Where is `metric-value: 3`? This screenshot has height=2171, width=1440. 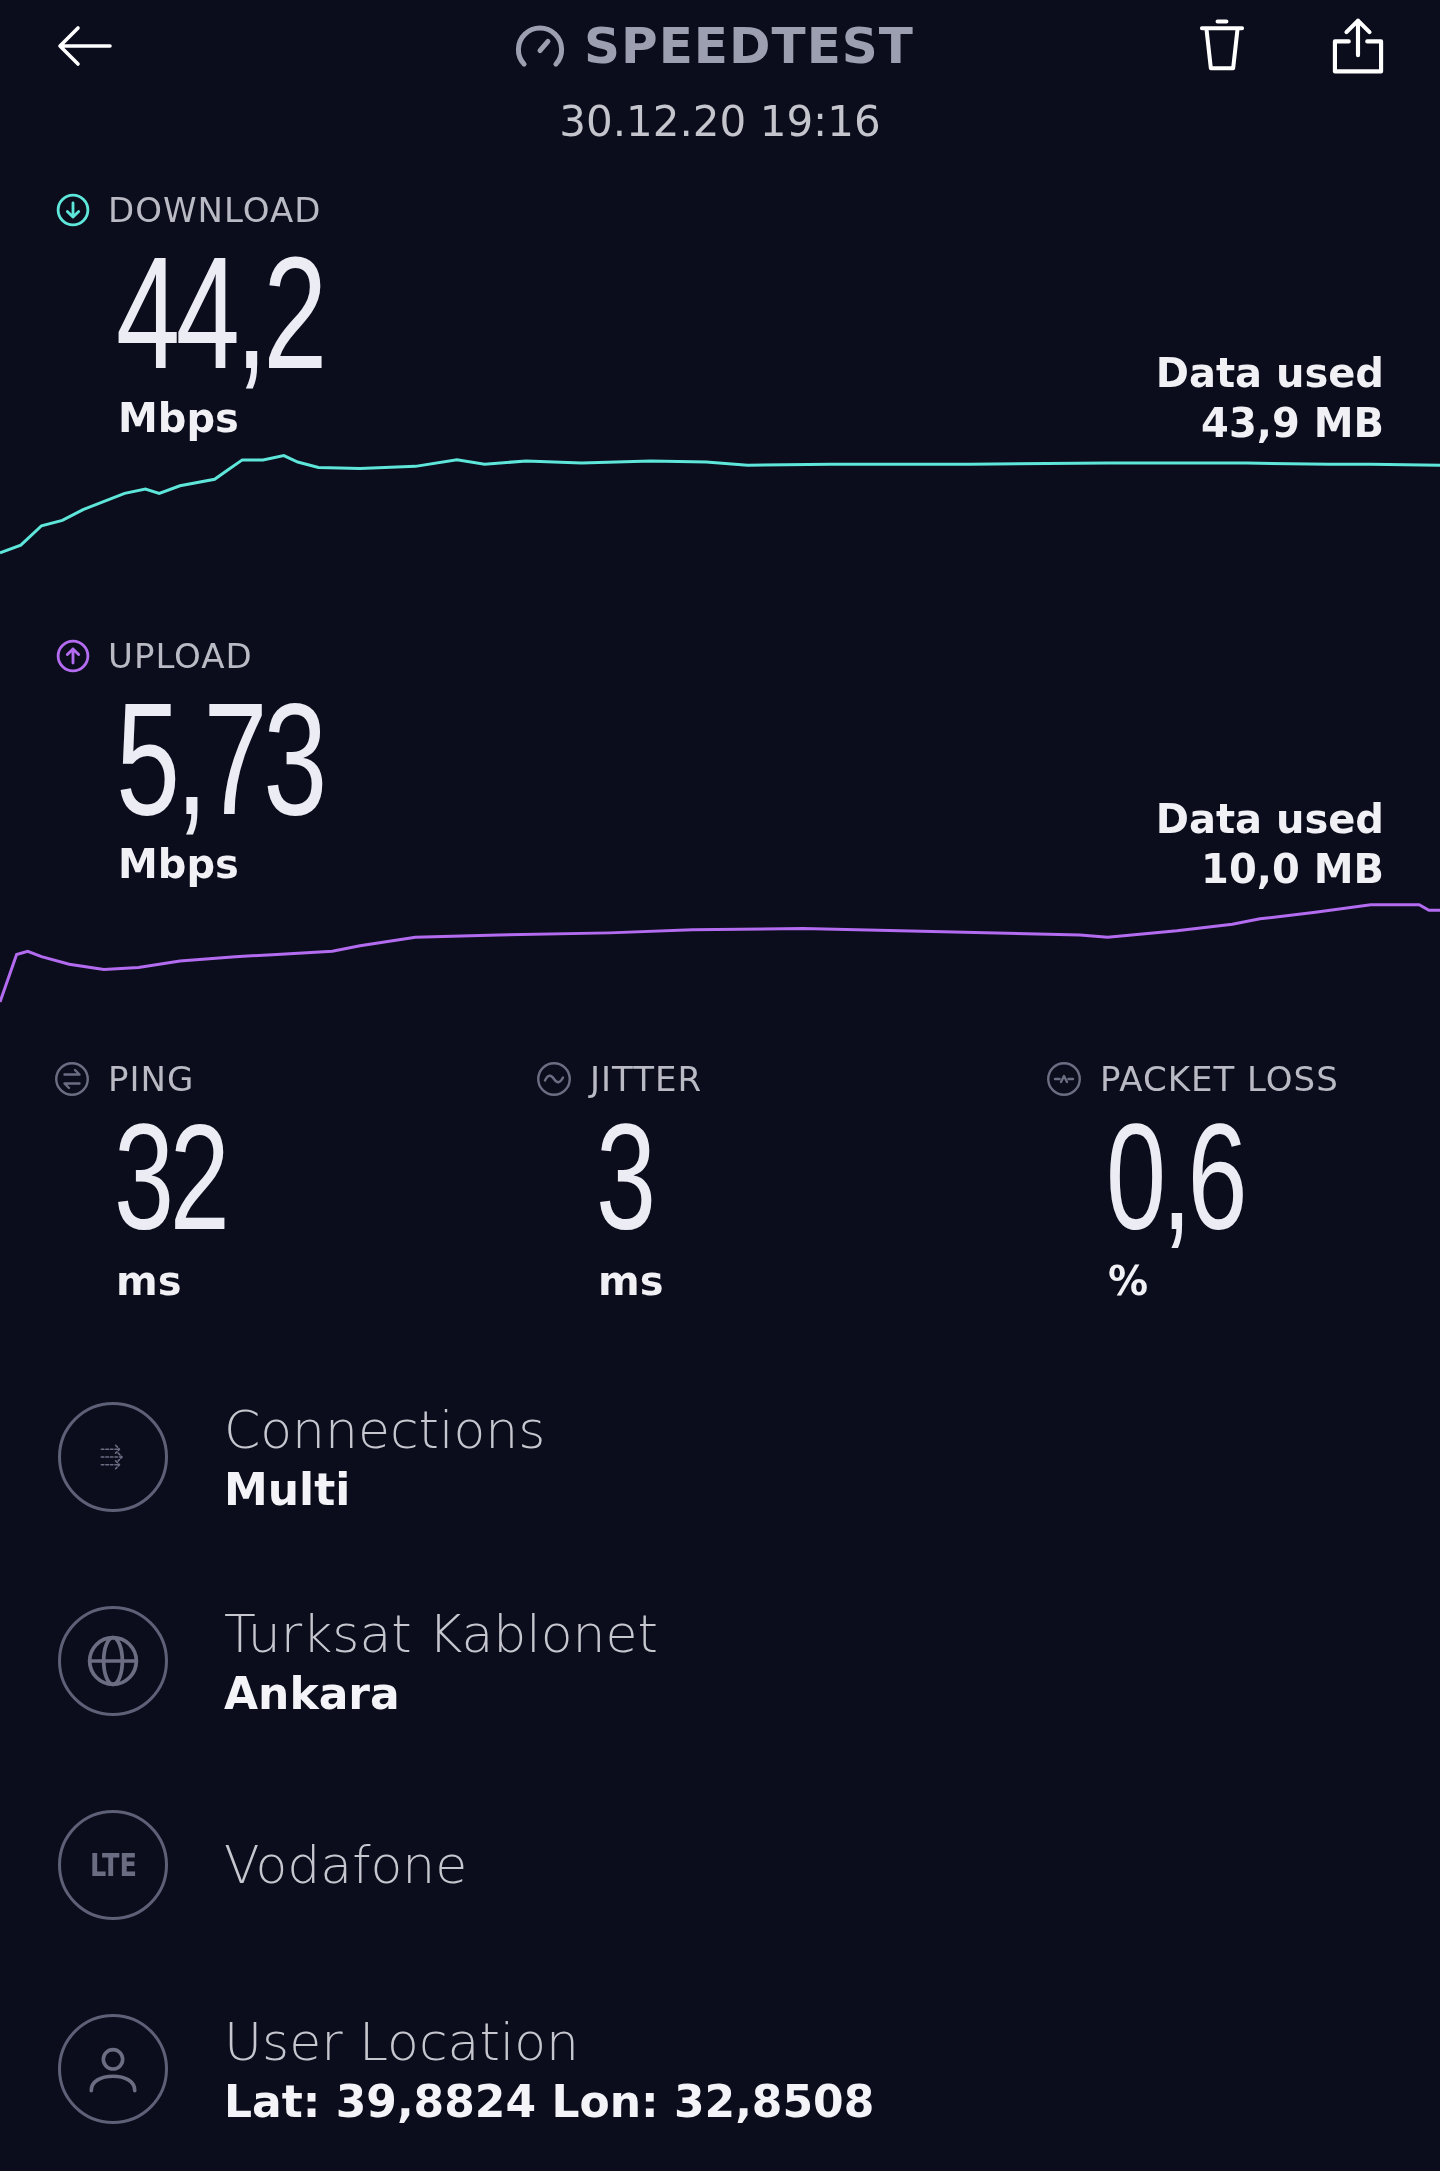 metric-value: 3 is located at coordinates (624, 1177).